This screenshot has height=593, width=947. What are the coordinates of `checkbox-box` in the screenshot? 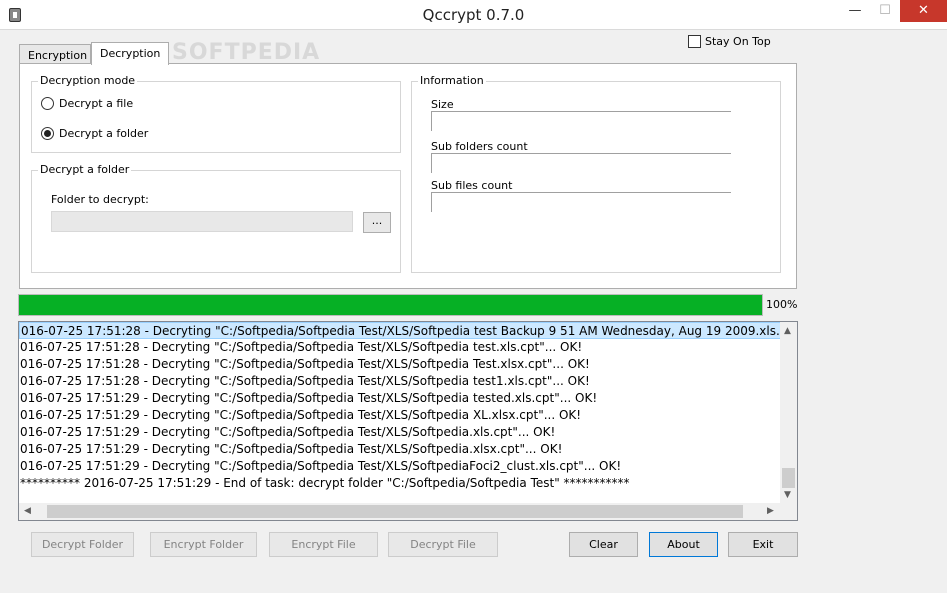 It's located at (694, 41).